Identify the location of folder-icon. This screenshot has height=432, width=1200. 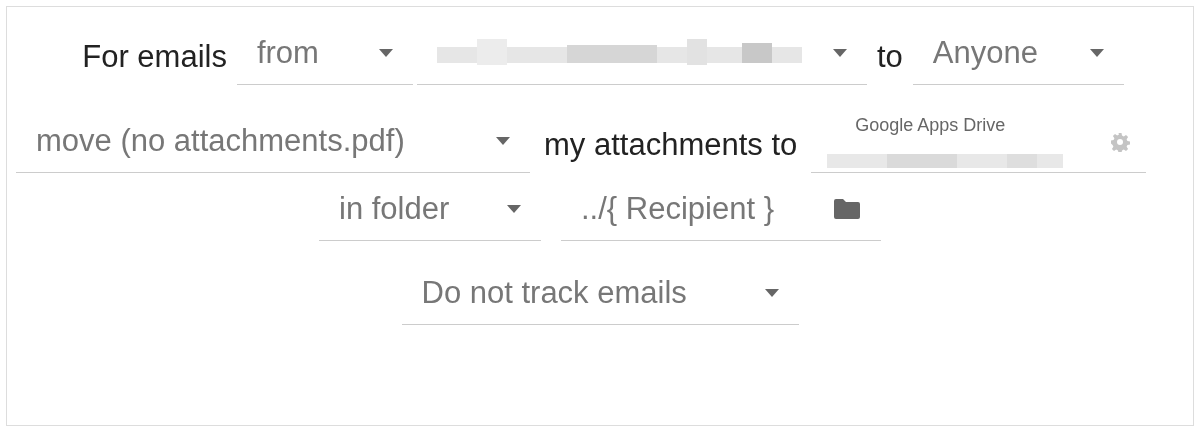
(847, 208).